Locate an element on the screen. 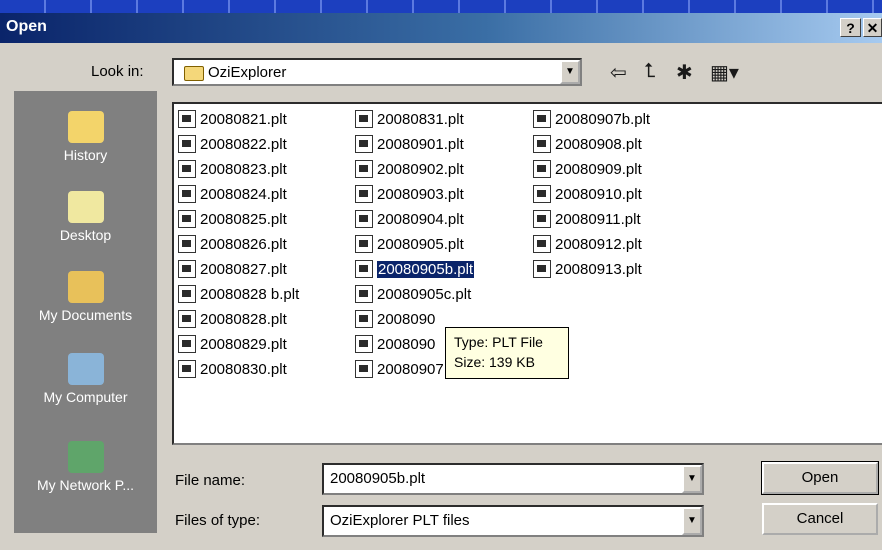 This screenshot has width=882, height=550. place-desktop: Desktop is located at coordinates (85, 217).